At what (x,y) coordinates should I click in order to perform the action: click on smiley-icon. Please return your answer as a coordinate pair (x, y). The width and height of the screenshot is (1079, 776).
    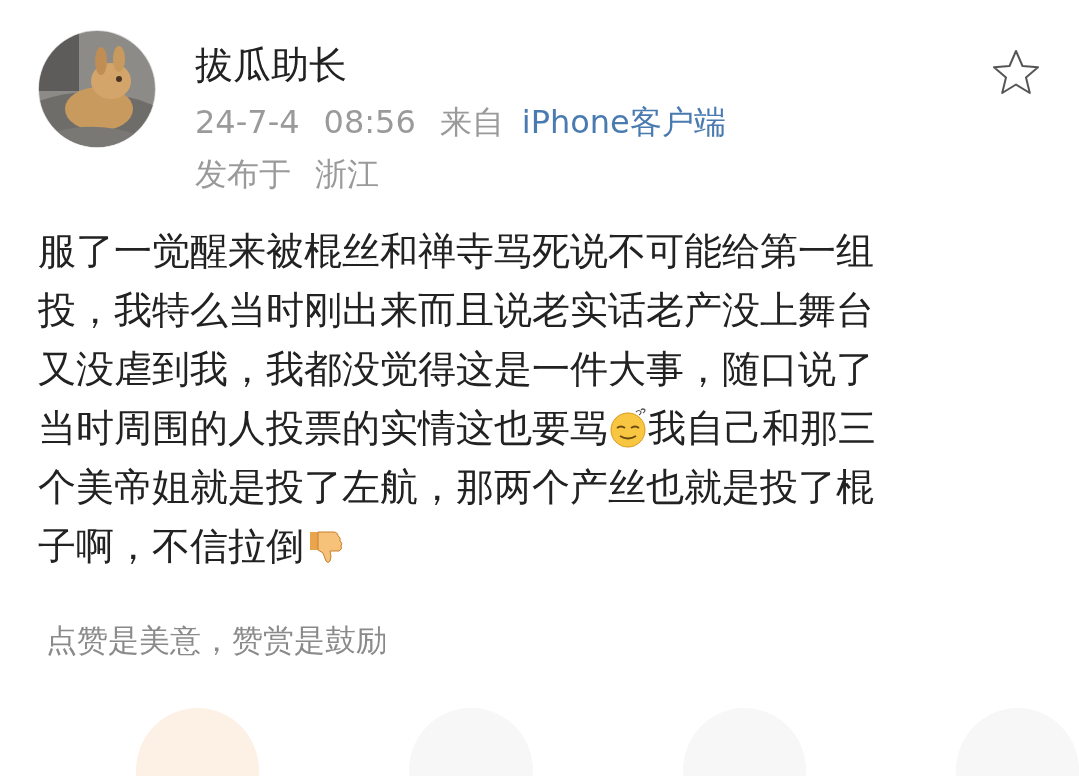
    Looking at the image, I should click on (628, 428).